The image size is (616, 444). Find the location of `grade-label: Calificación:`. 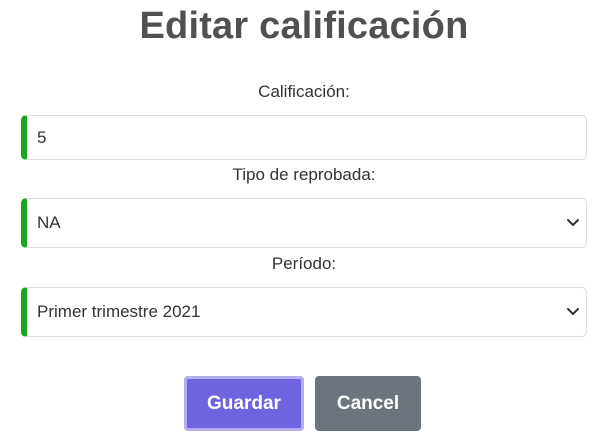

grade-label: Calificación: is located at coordinates (304, 91).